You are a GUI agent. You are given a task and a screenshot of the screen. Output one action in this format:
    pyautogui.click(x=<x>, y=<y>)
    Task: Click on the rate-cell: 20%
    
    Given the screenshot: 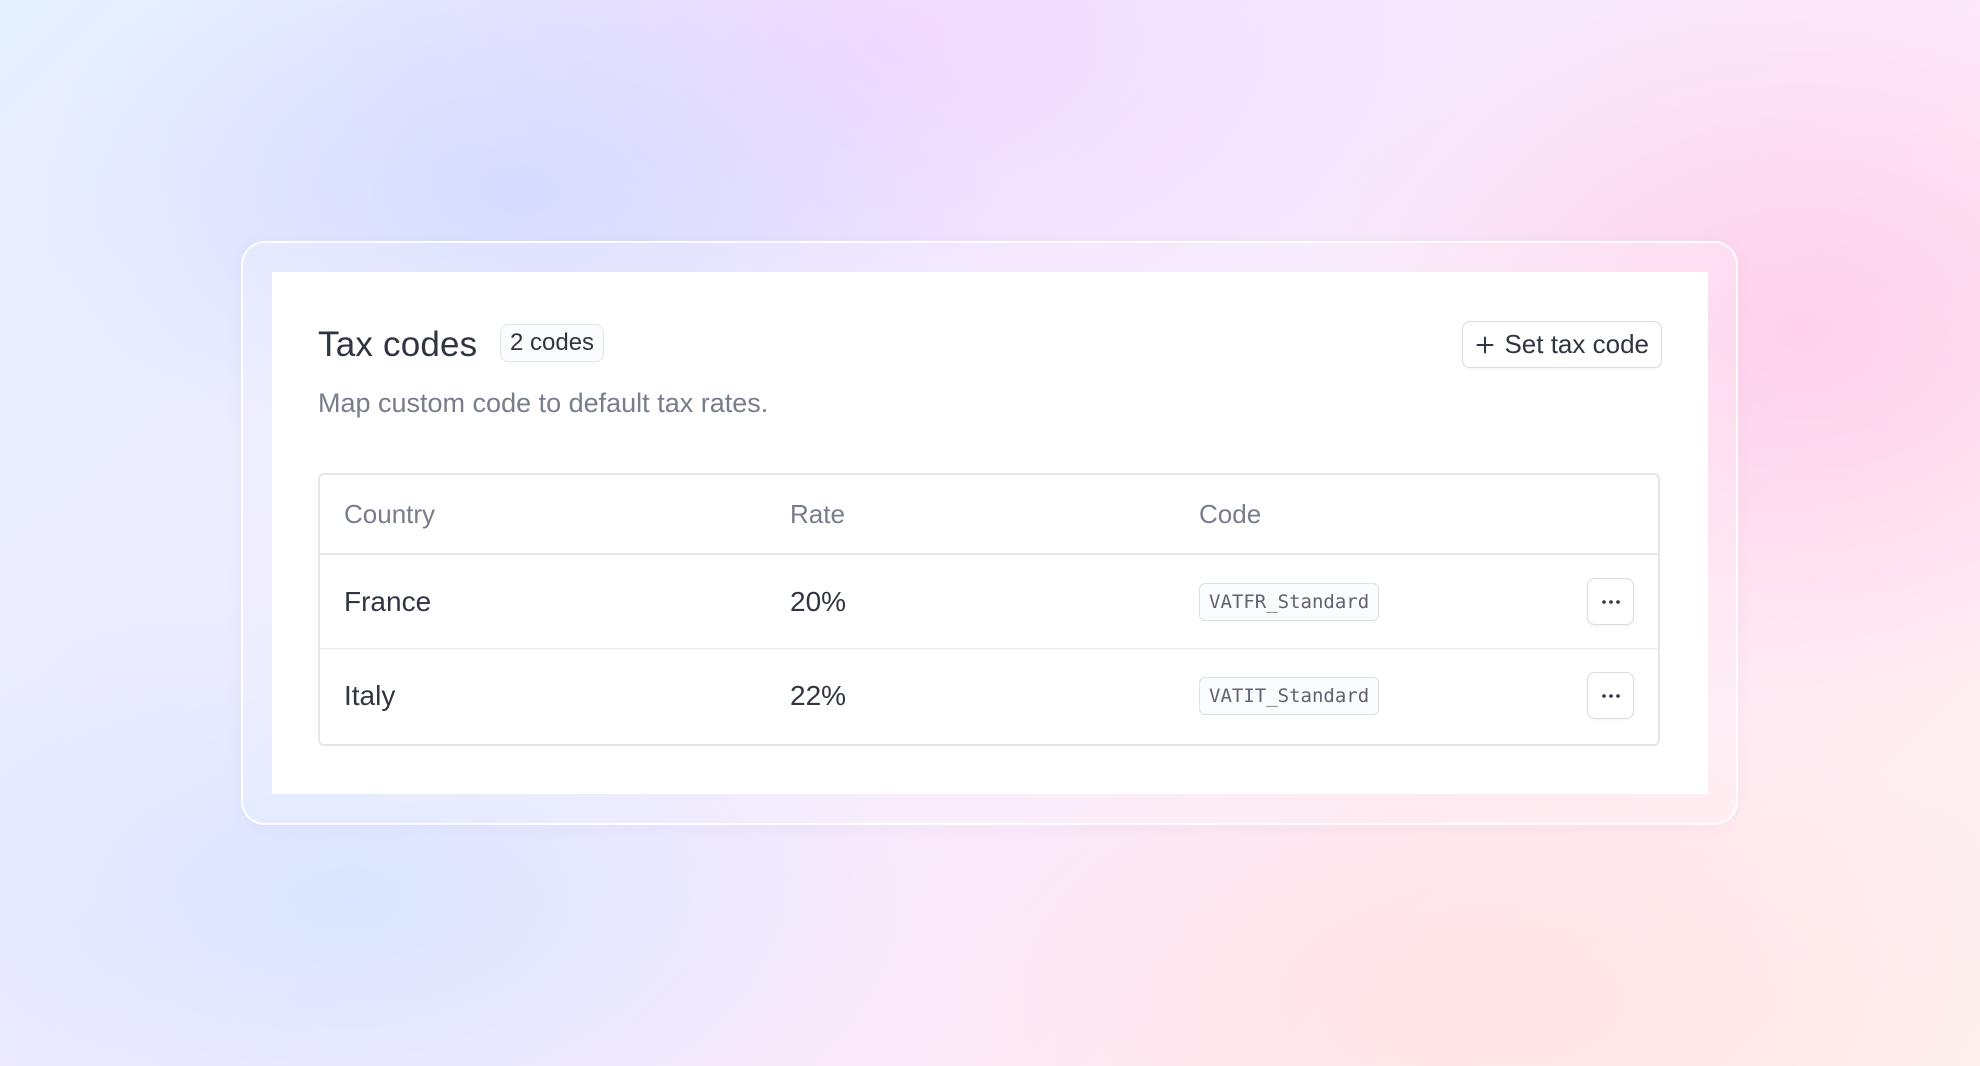 What is the action you would take?
    pyautogui.click(x=818, y=601)
    